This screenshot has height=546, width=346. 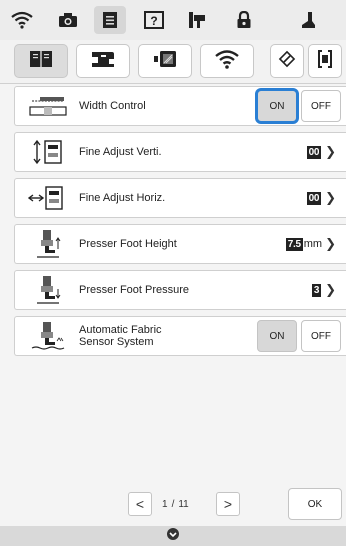 What do you see at coordinates (277, 336) in the screenshot?
I see `fabric-sensor-on-button: ON` at bounding box center [277, 336].